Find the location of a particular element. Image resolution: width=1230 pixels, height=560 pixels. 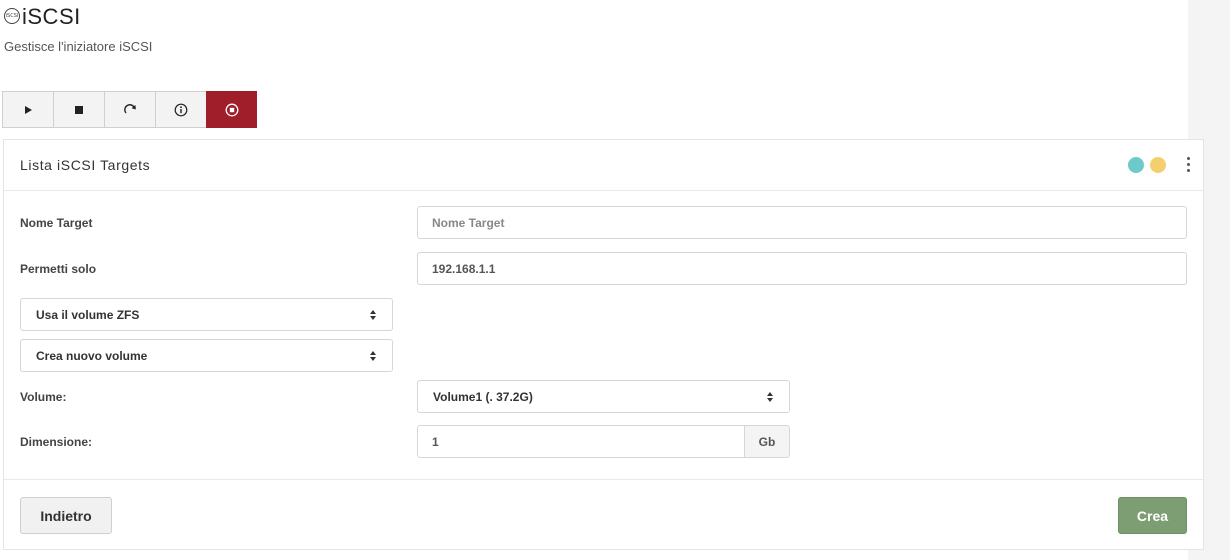

volume-mode-value: Crea nuovo volume is located at coordinates (92, 355).